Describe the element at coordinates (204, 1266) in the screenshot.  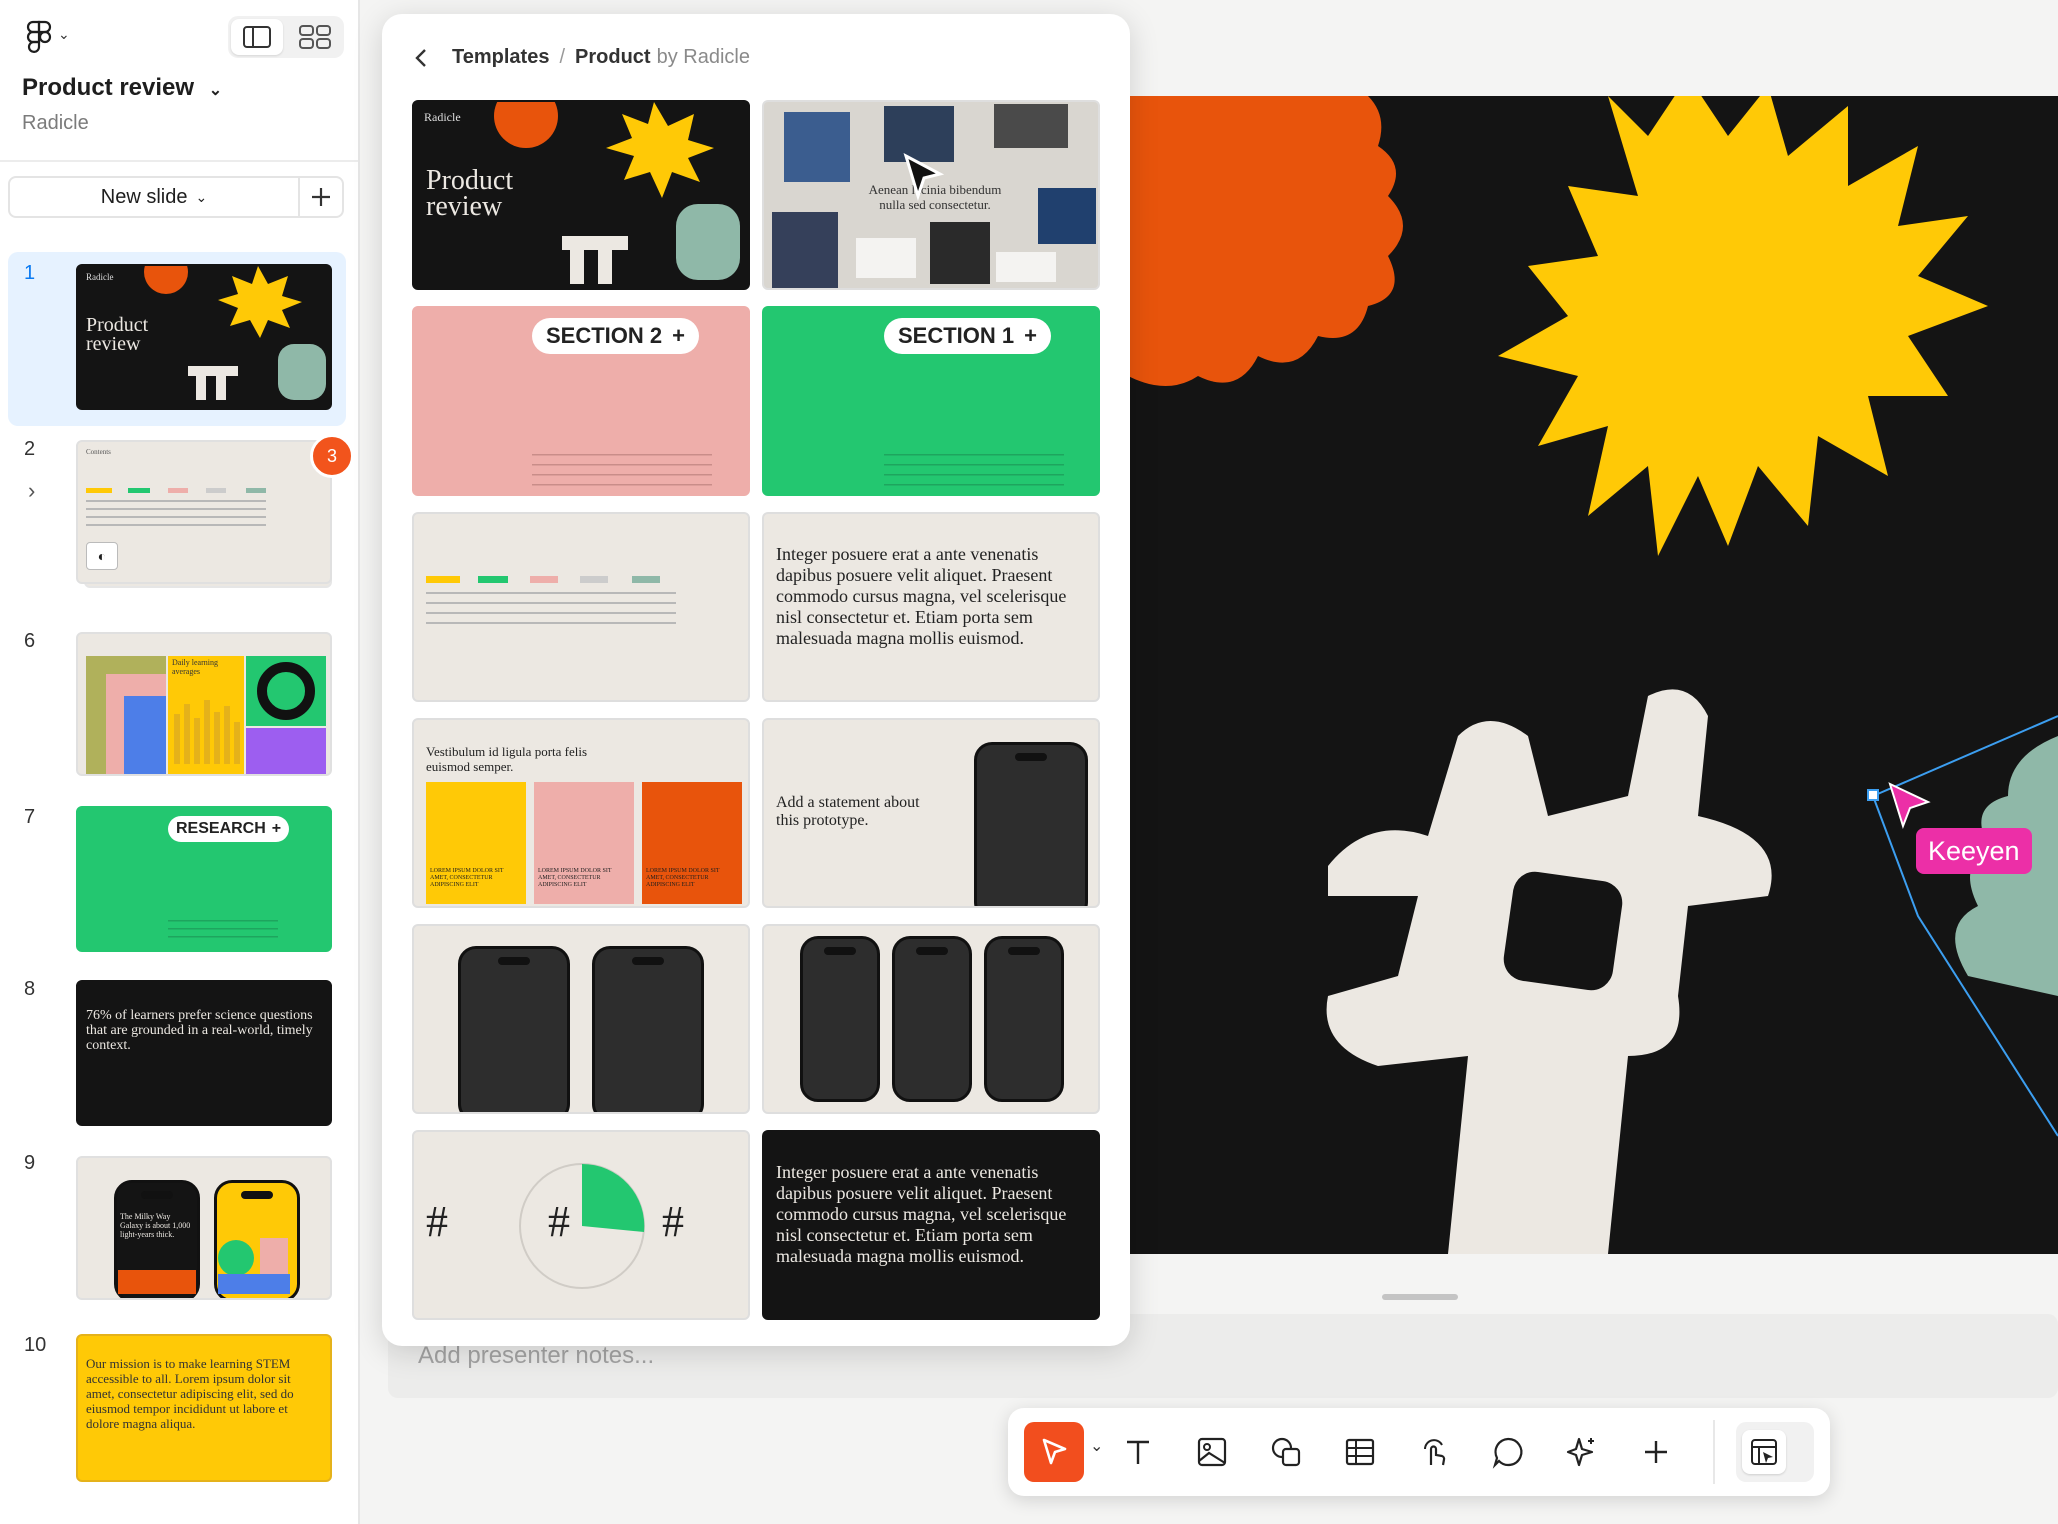
I see `phones-graphic` at that location.